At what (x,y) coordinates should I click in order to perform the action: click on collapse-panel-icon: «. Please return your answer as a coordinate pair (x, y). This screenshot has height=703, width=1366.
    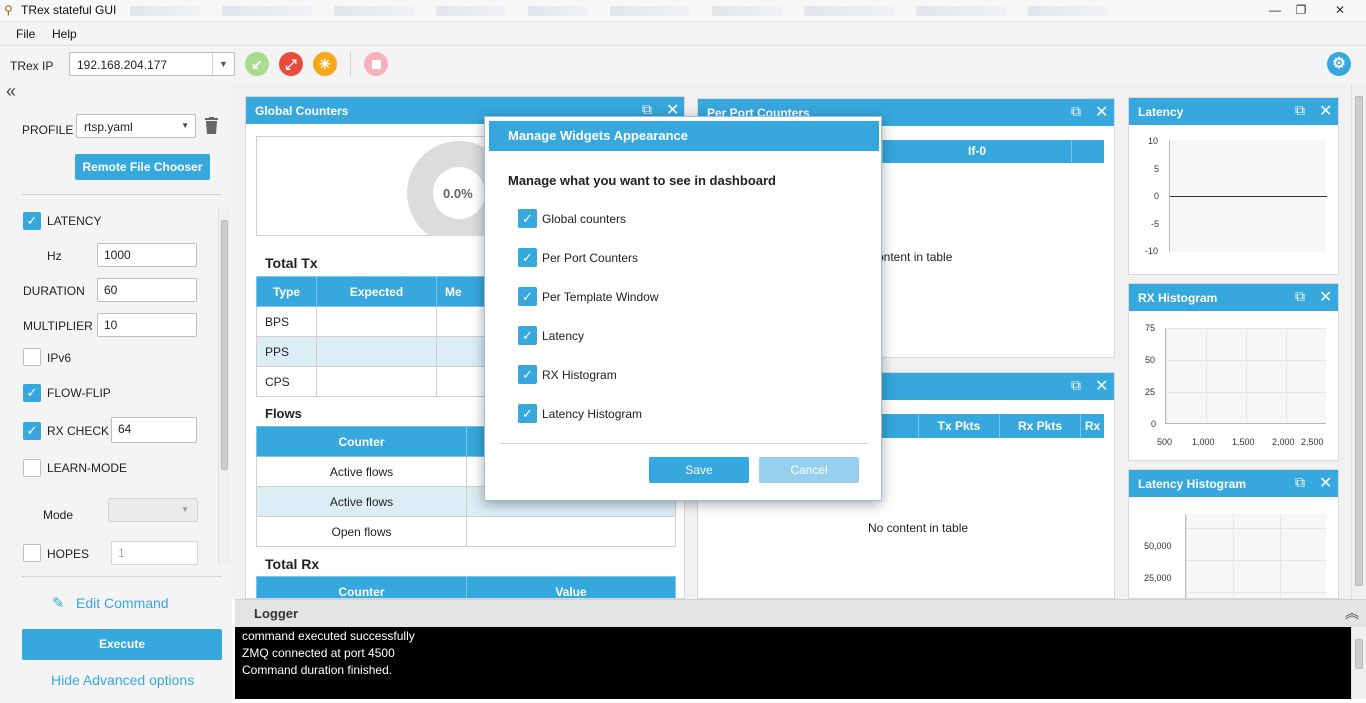
    Looking at the image, I should click on (11, 91).